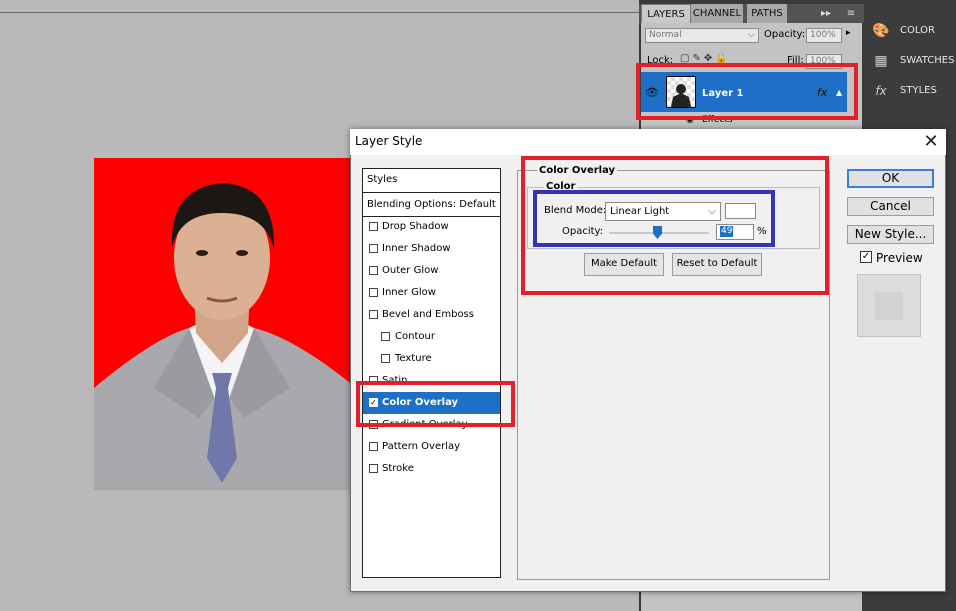  Describe the element at coordinates (382, 179) in the screenshot. I see `styles-header-label: Styles` at that location.